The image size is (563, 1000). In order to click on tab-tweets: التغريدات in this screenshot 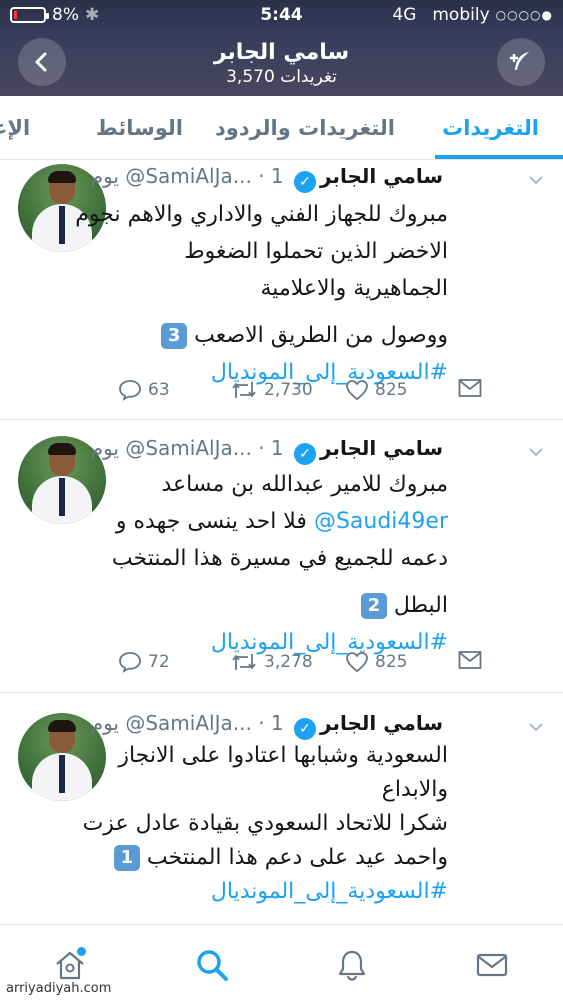, I will do `click(490, 128)`.